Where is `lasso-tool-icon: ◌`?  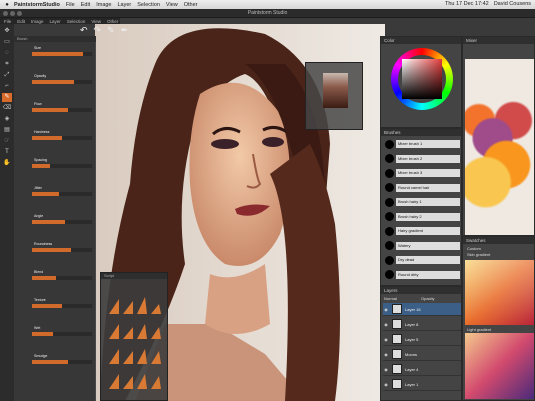 lasso-tool-icon: ◌ is located at coordinates (7, 53).